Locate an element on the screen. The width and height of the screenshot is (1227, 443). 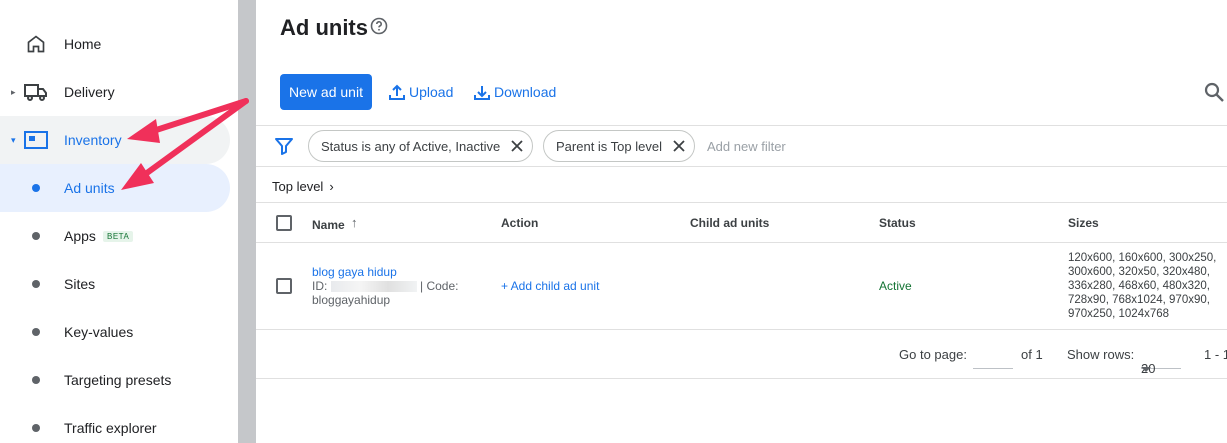
sidebar-item-targeting-presets: Targeting presets is located at coordinates (115, 380).